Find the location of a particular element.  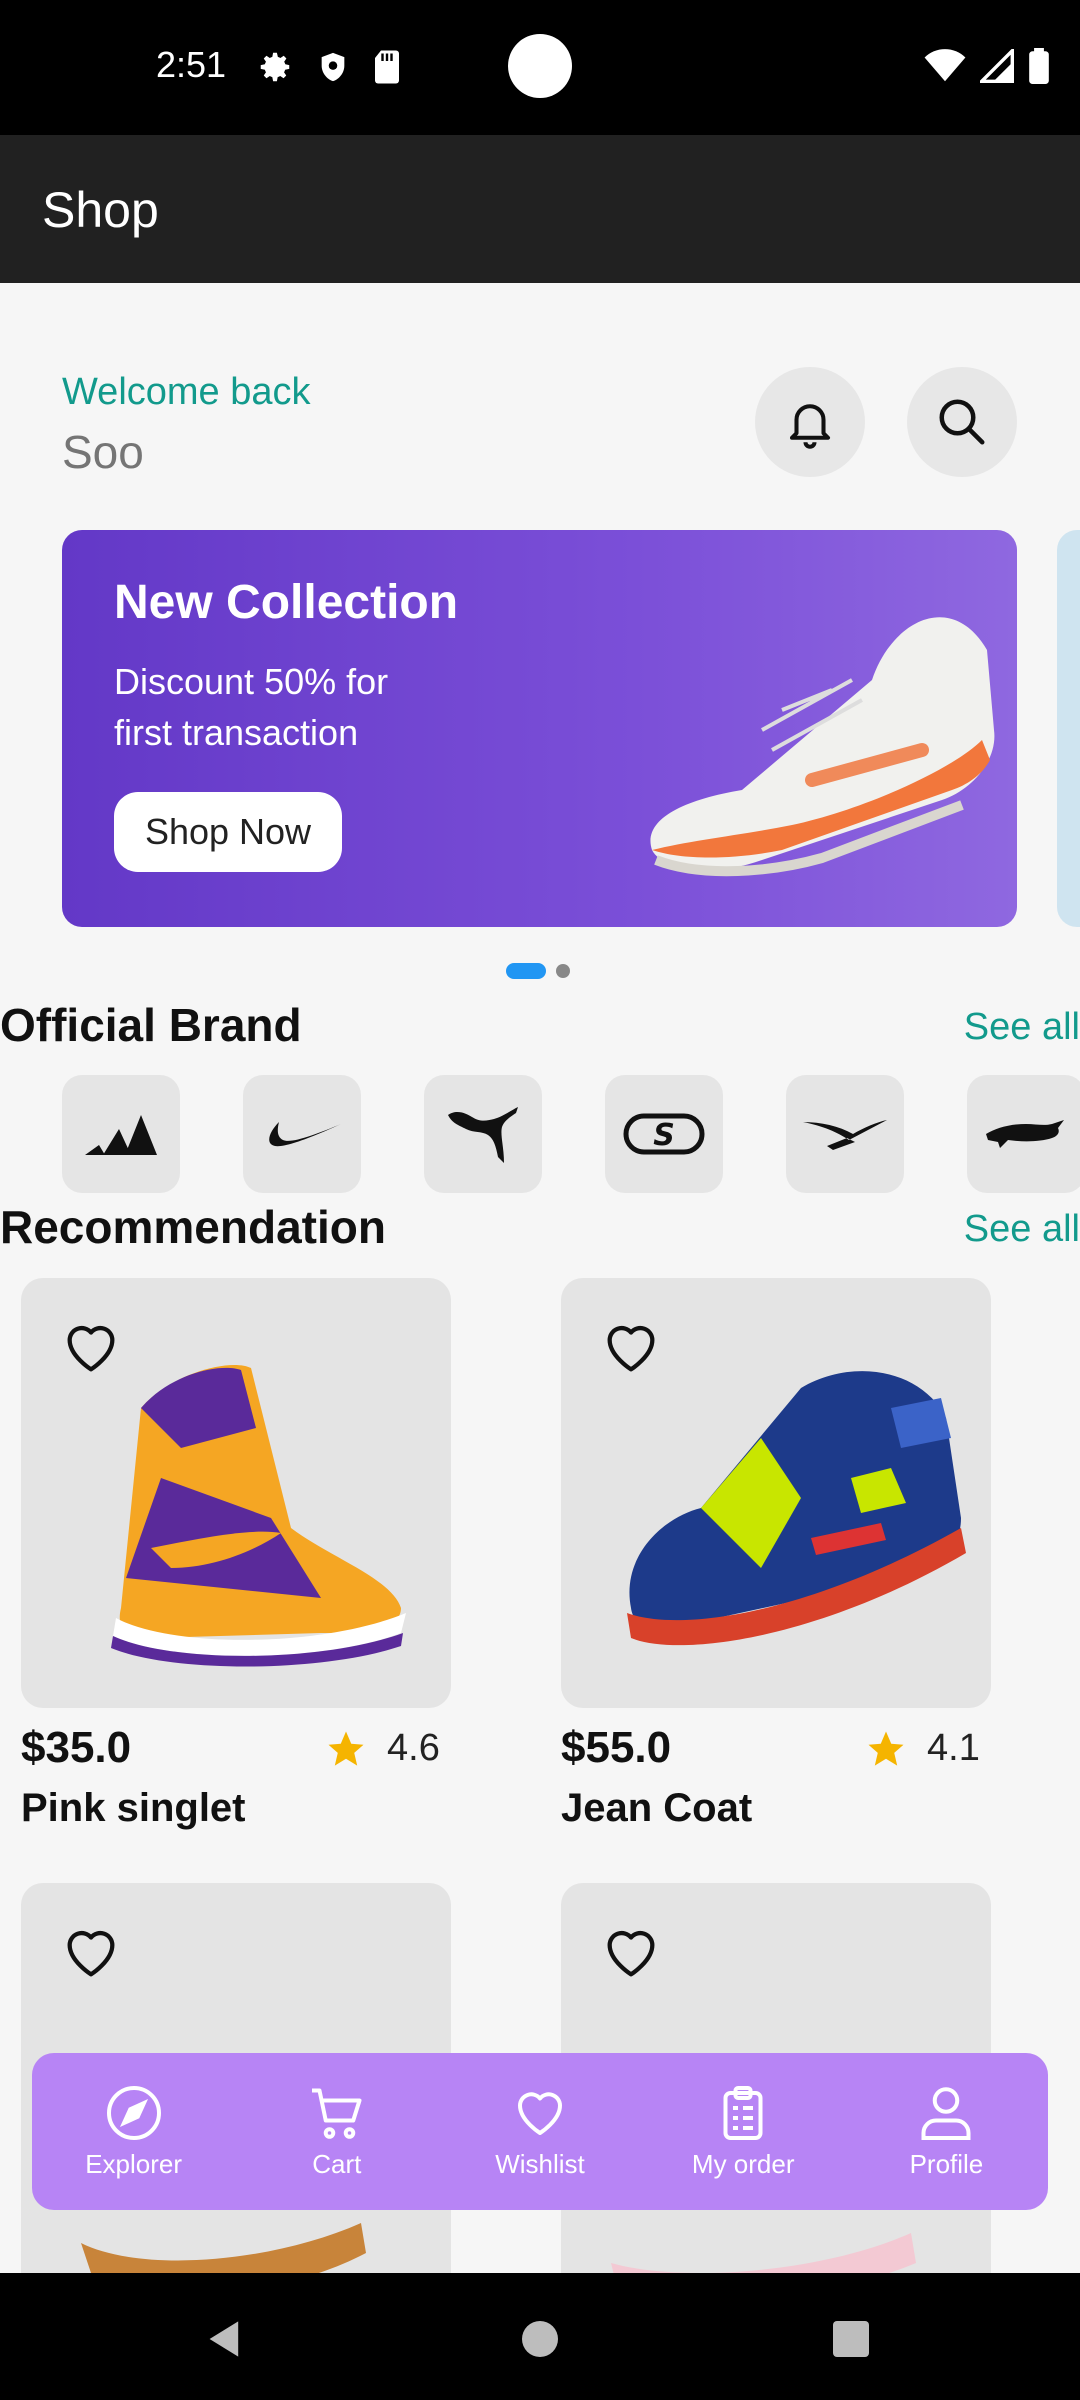

brand-nike is located at coordinates (302, 1134).